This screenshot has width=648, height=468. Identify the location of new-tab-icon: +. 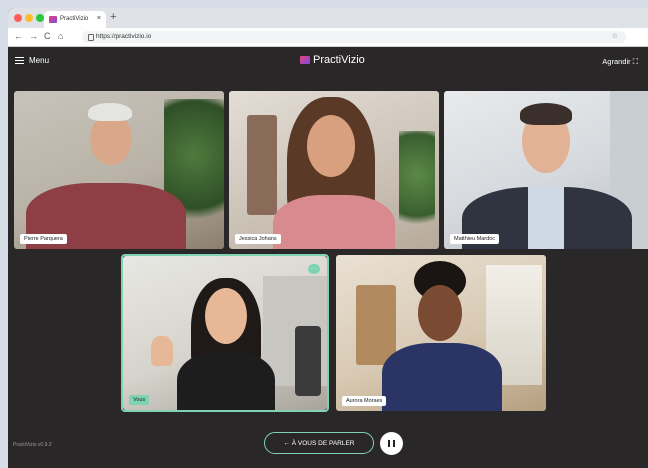
(113, 17).